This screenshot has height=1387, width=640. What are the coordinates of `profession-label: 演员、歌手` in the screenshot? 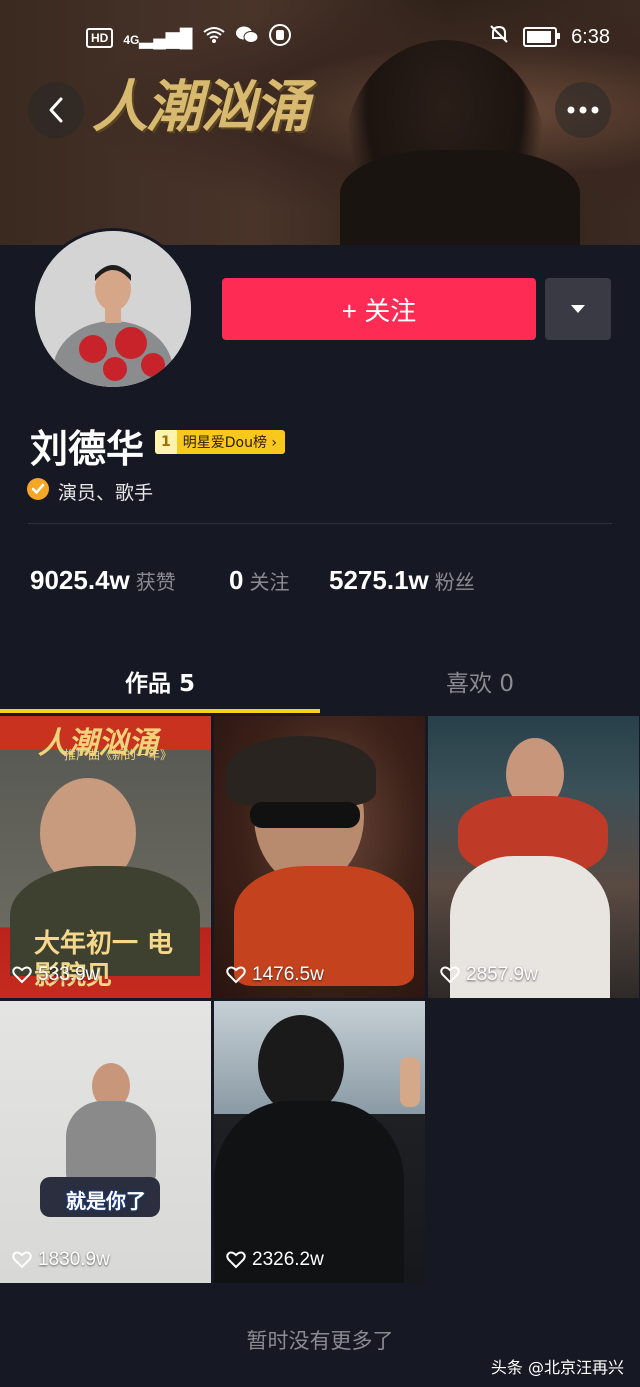 It's located at (106, 493).